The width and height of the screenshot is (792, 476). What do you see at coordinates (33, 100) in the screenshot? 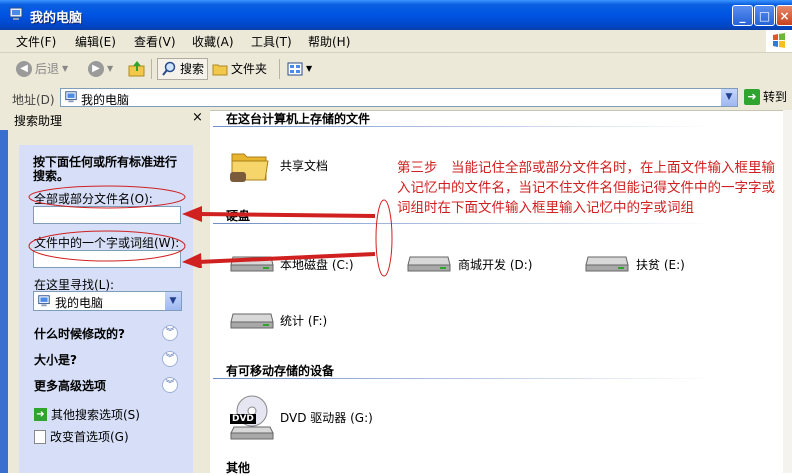
I see `address-label: 地址(D)` at bounding box center [33, 100].